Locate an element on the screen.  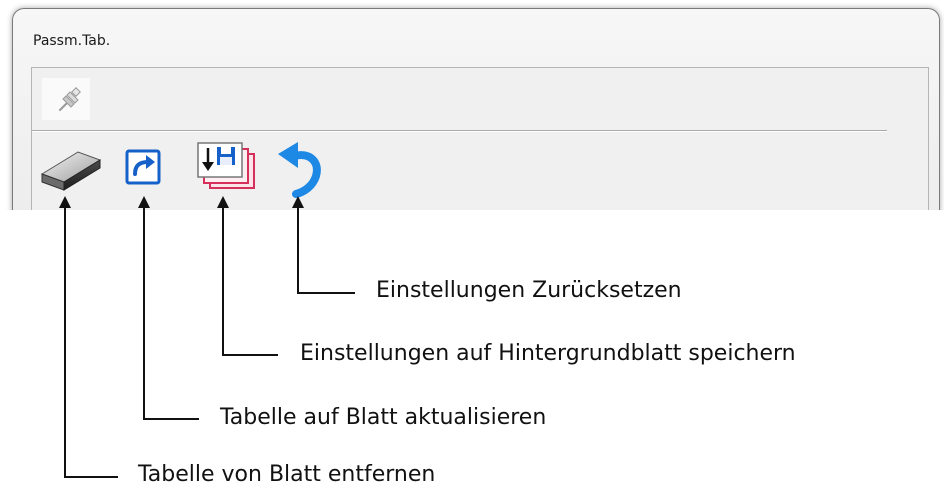
window-title: Passm.Tab. is located at coordinates (72, 41).